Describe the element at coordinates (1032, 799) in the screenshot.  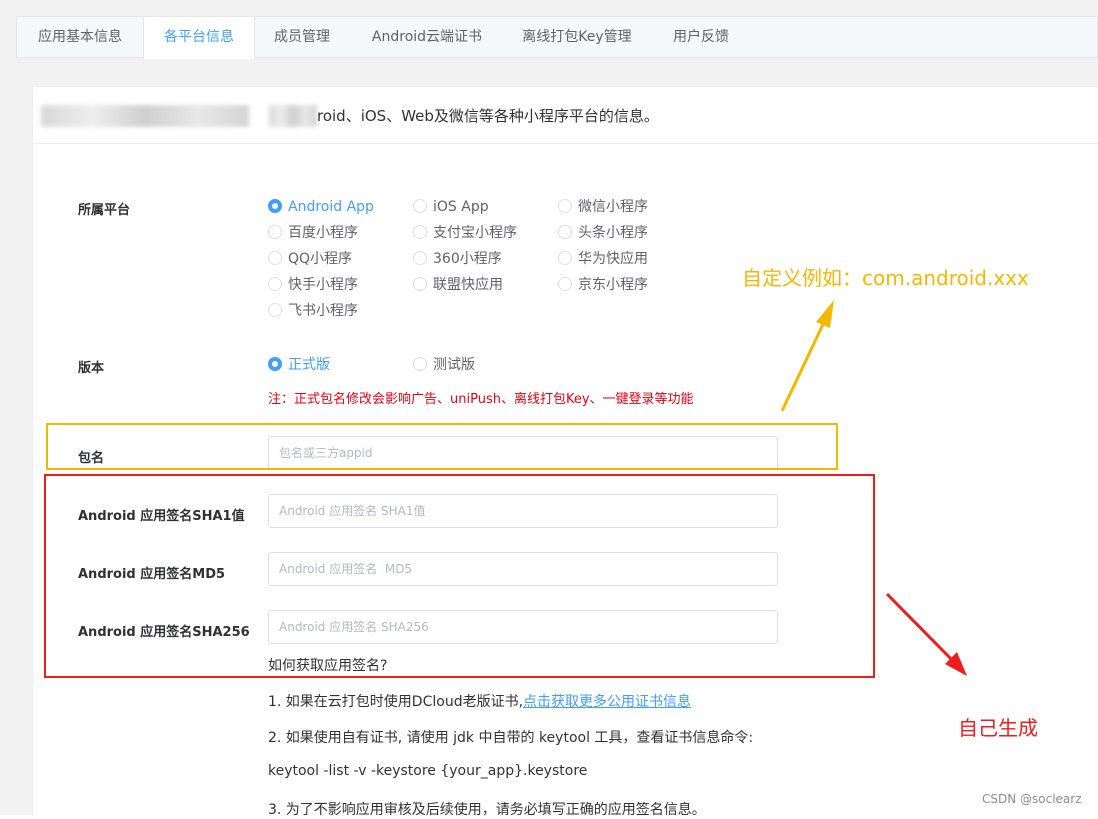
I see `csdn-watermark: CSDN @soclearz` at that location.